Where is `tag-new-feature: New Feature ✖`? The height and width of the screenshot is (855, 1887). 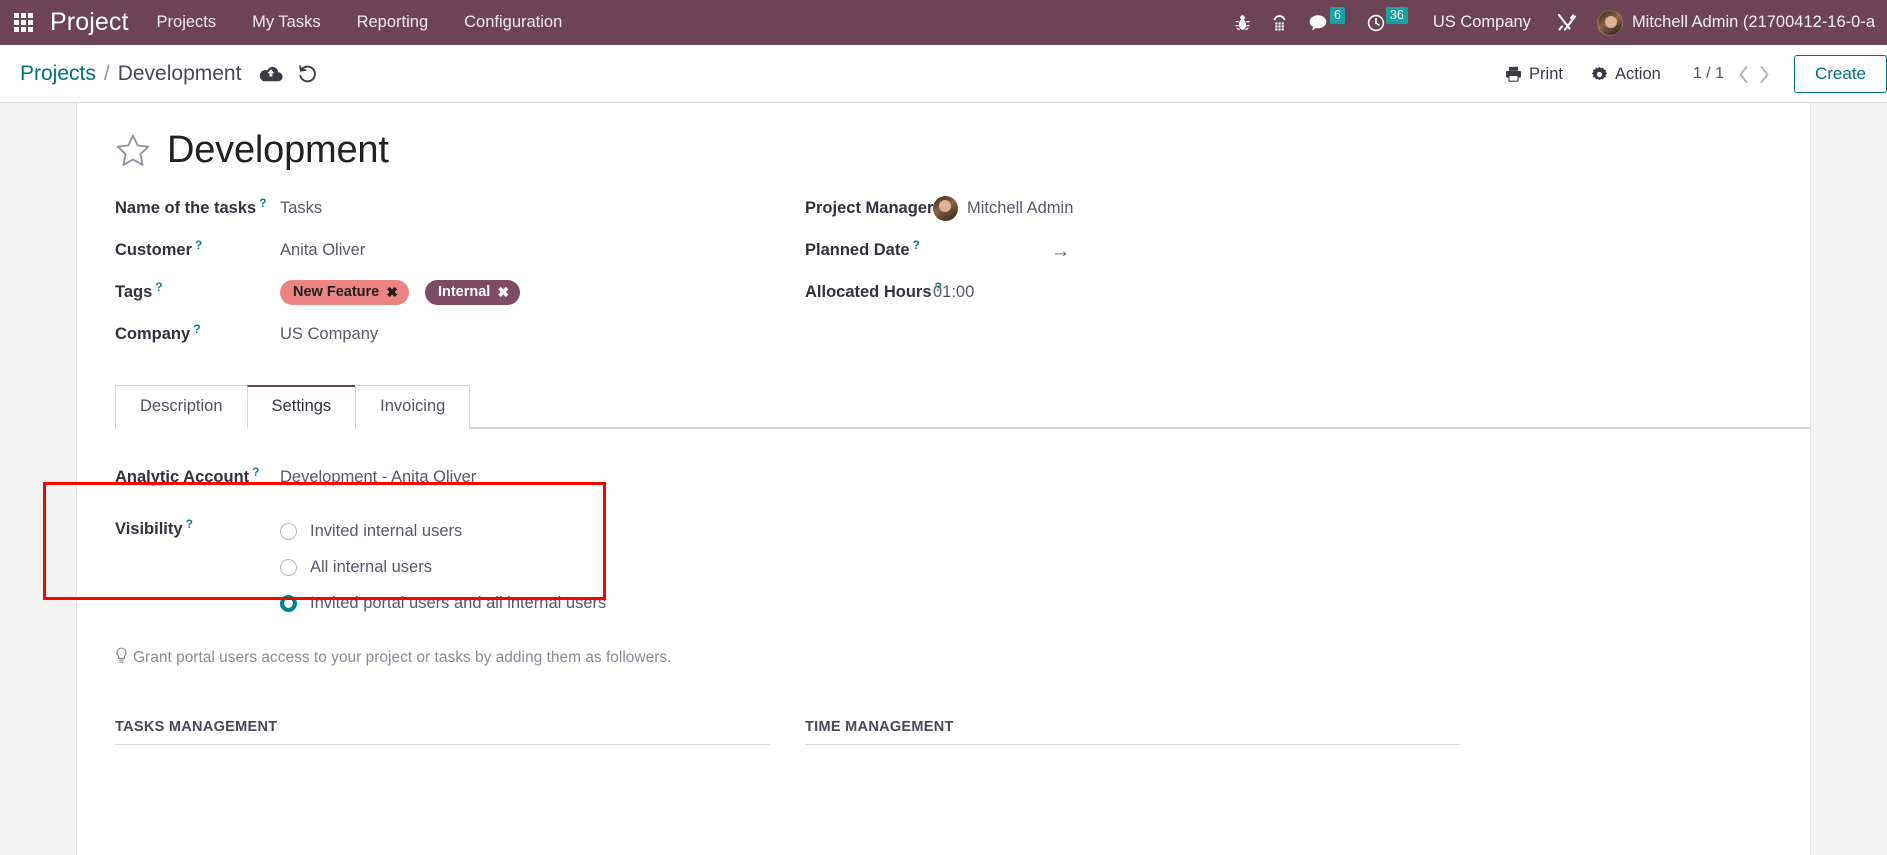
tag-new-feature: New Feature ✖ is located at coordinates (344, 292).